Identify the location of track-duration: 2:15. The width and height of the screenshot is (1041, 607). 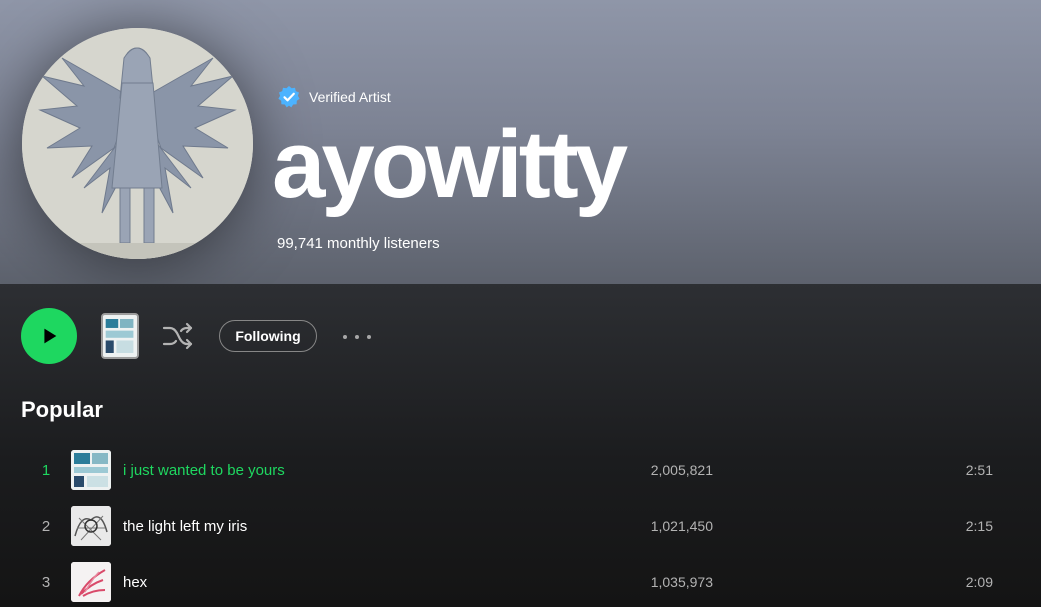
(979, 526).